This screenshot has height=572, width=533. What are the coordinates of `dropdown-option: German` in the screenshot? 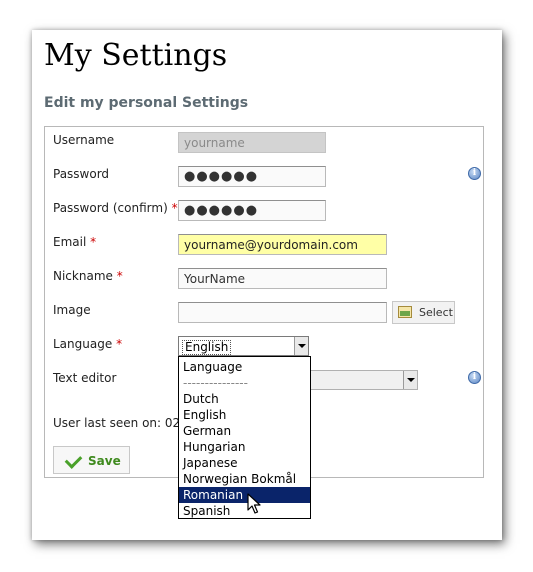 It's located at (244, 431).